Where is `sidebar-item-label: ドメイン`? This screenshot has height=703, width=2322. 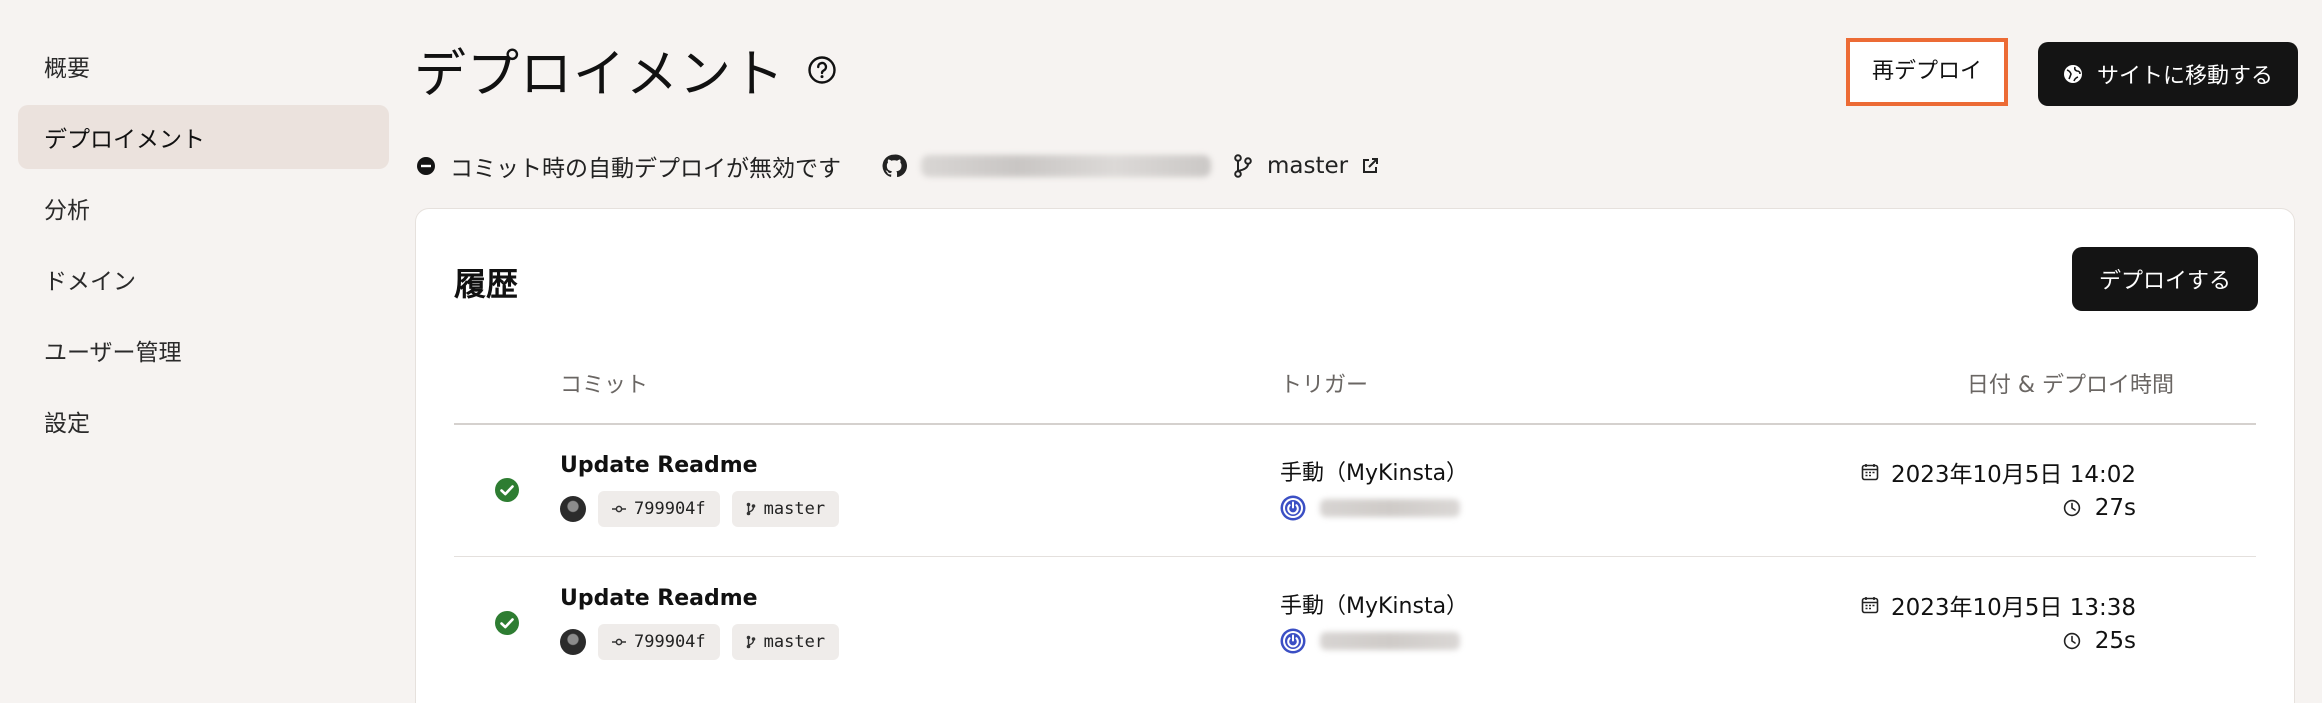
sidebar-item-label: ドメイン is located at coordinates (90, 282).